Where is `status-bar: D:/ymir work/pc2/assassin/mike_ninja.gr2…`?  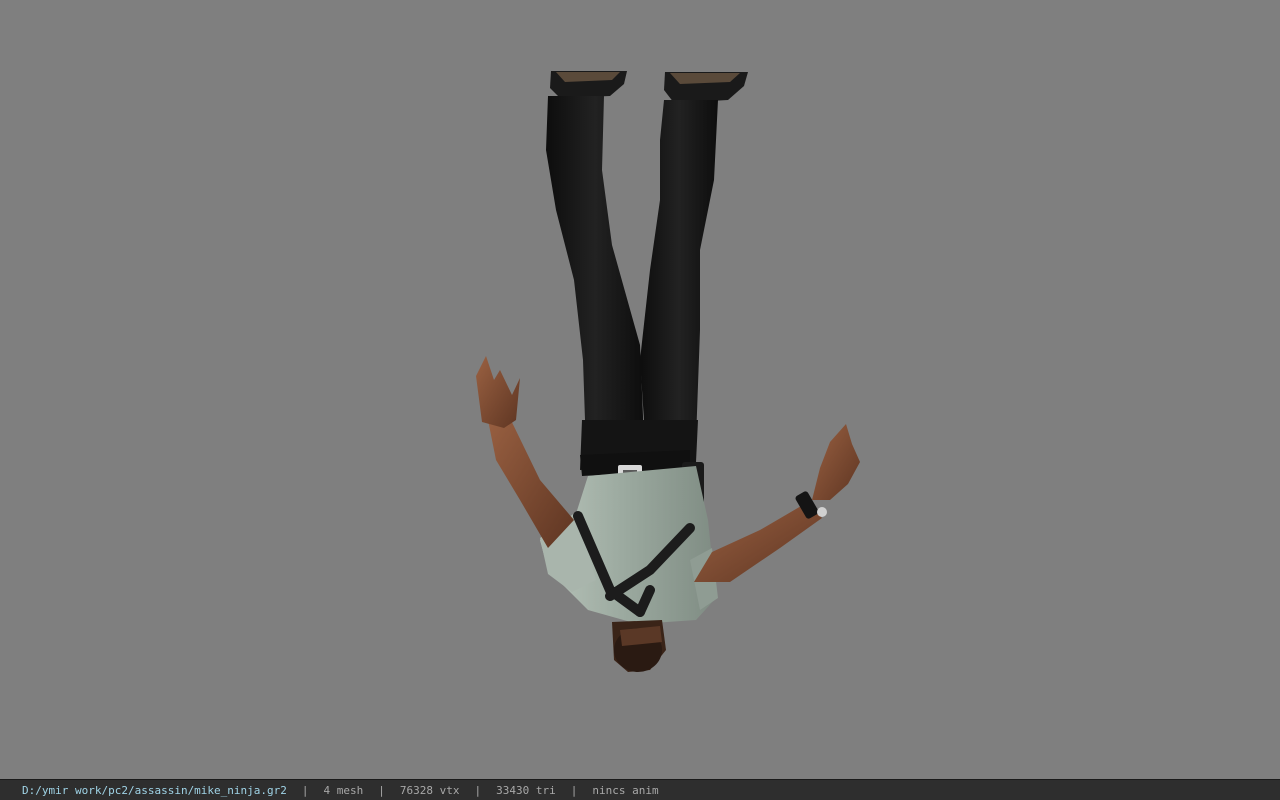
status-bar: D:/ymir work/pc2/assassin/mike_ninja.gr2… is located at coordinates (640, 789).